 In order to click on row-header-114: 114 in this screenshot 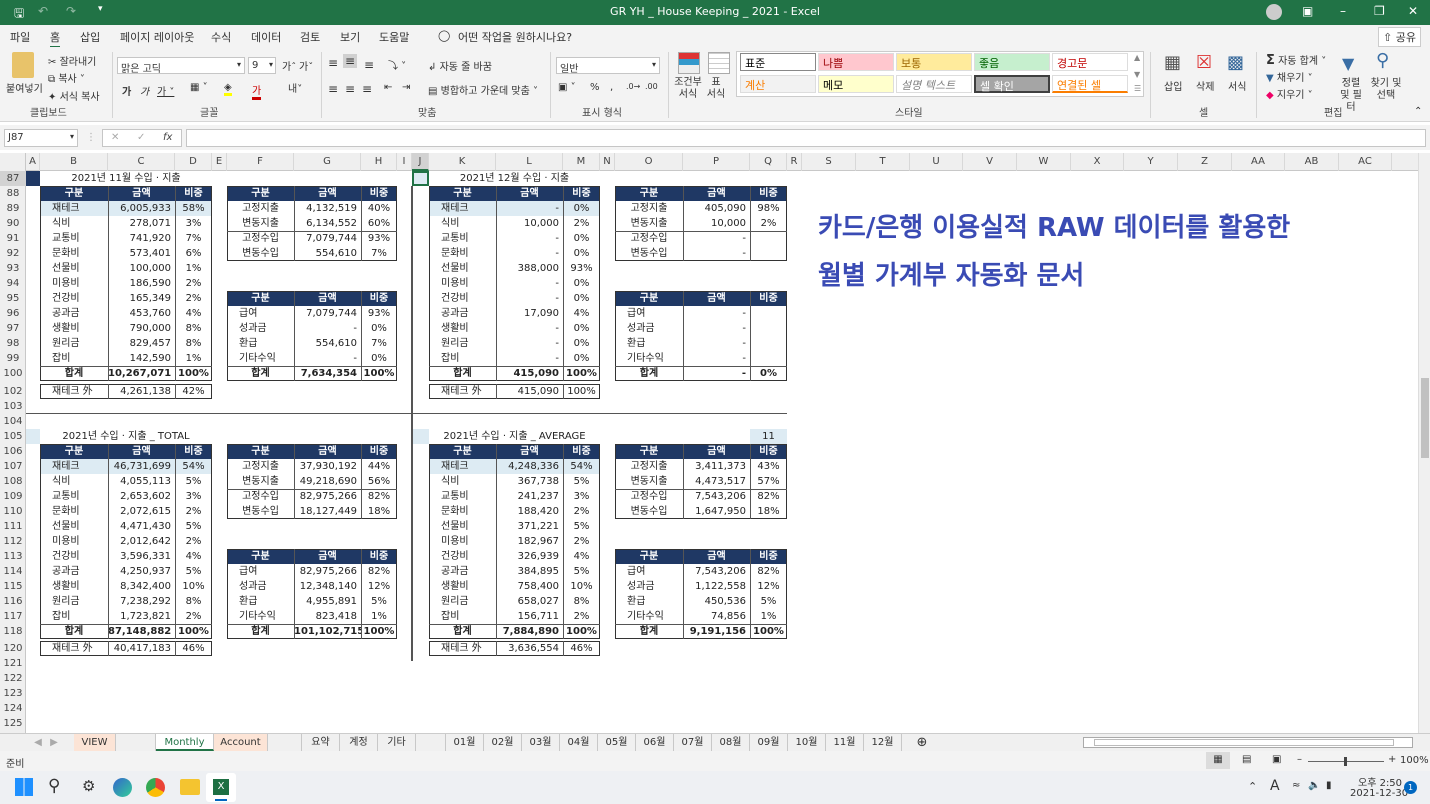, I will do `click(13, 571)`.